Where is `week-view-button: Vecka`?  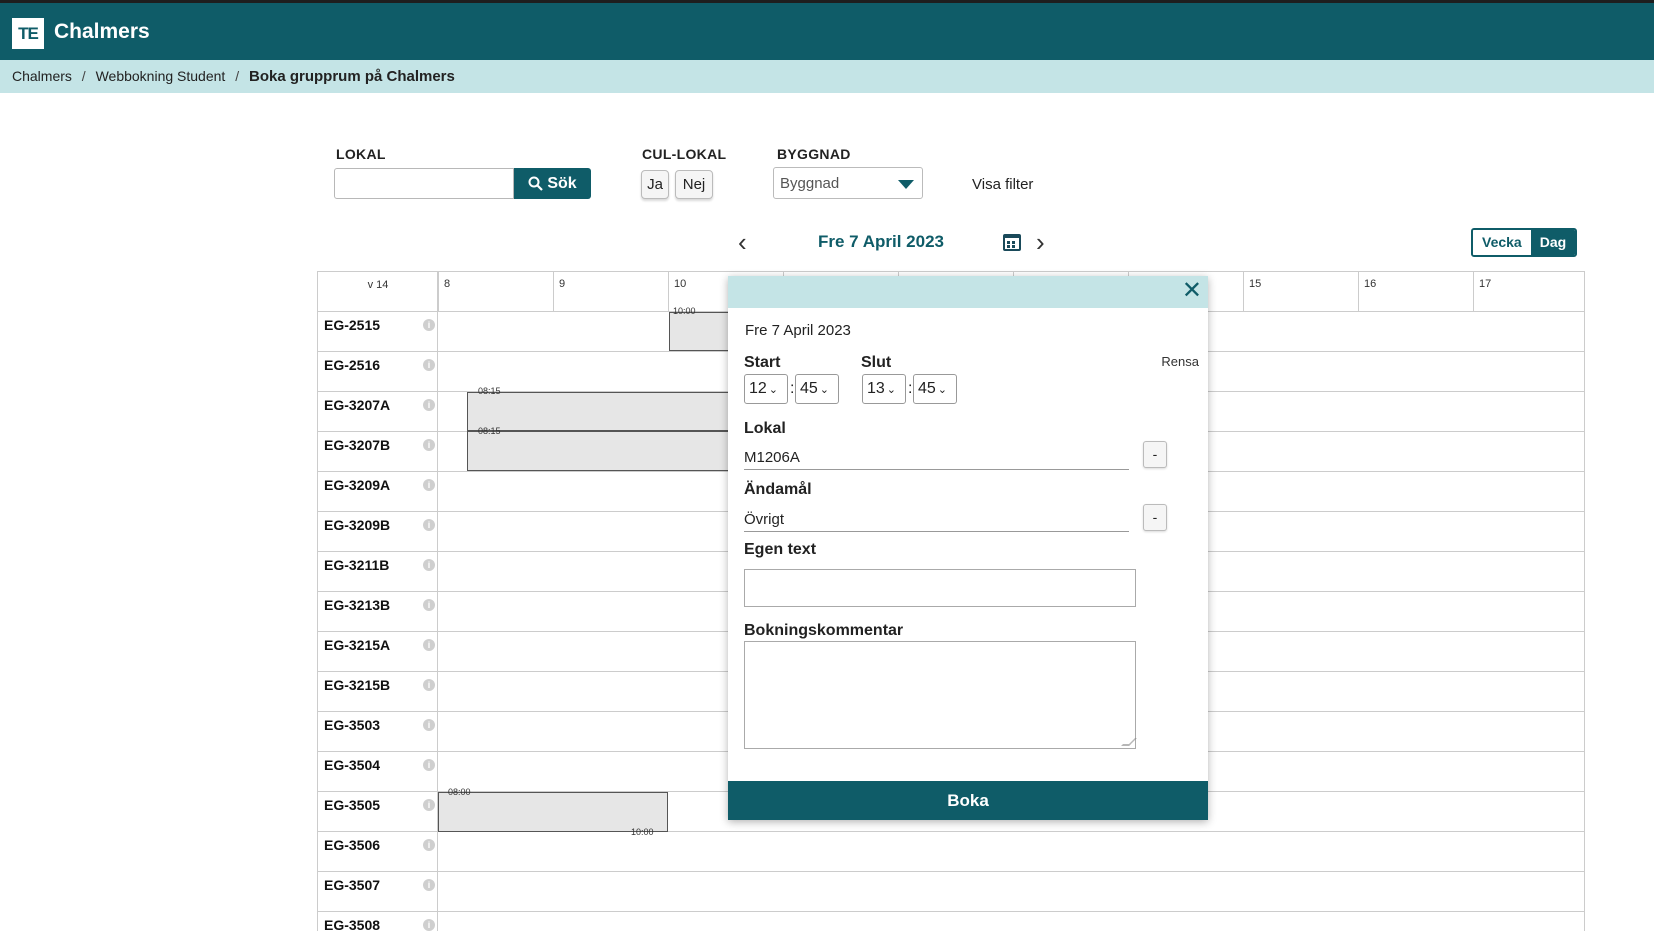
week-view-button: Vecka is located at coordinates (1502, 242).